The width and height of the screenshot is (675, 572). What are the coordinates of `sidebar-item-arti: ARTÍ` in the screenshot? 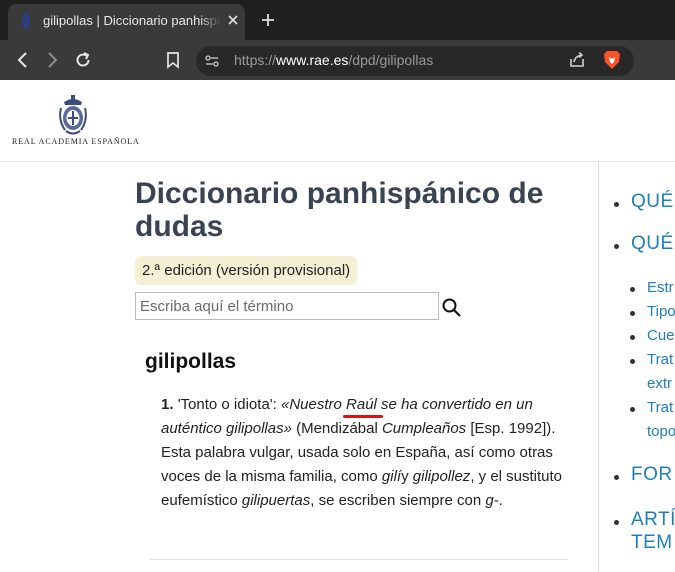 It's located at (653, 520).